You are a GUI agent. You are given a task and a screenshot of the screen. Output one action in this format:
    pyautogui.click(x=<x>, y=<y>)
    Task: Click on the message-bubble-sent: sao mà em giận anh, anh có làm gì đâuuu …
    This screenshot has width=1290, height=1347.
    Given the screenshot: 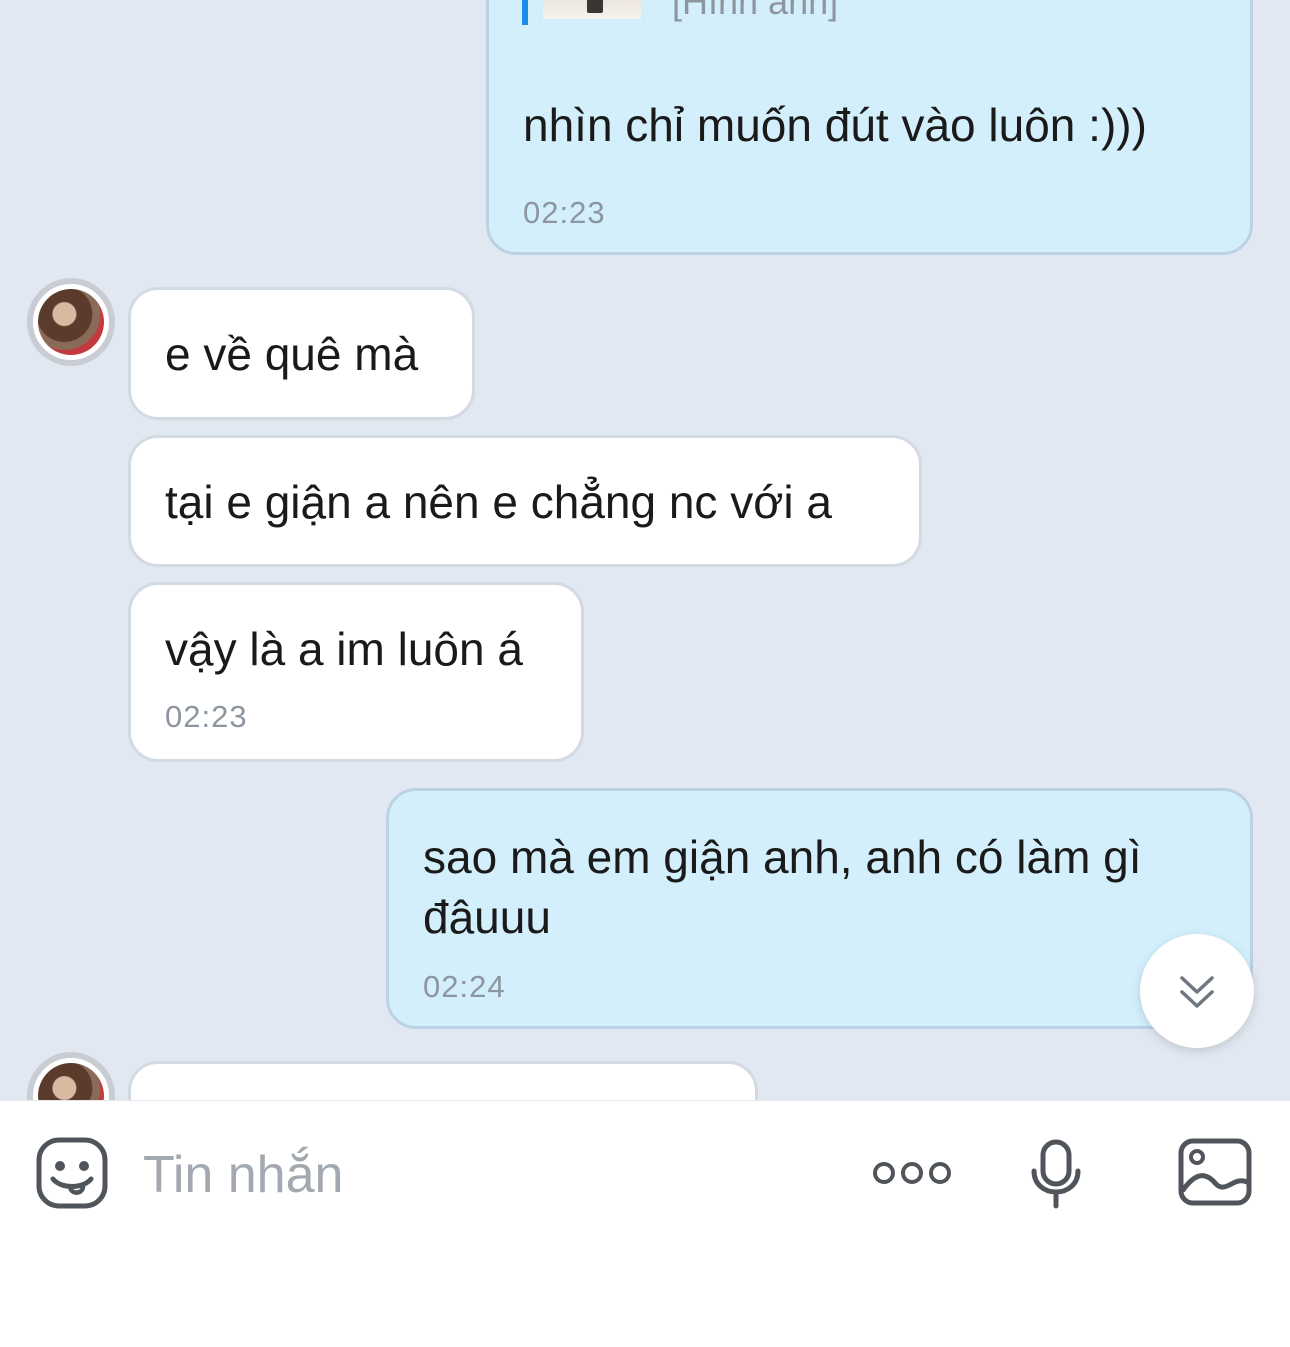 What is the action you would take?
    pyautogui.click(x=819, y=908)
    